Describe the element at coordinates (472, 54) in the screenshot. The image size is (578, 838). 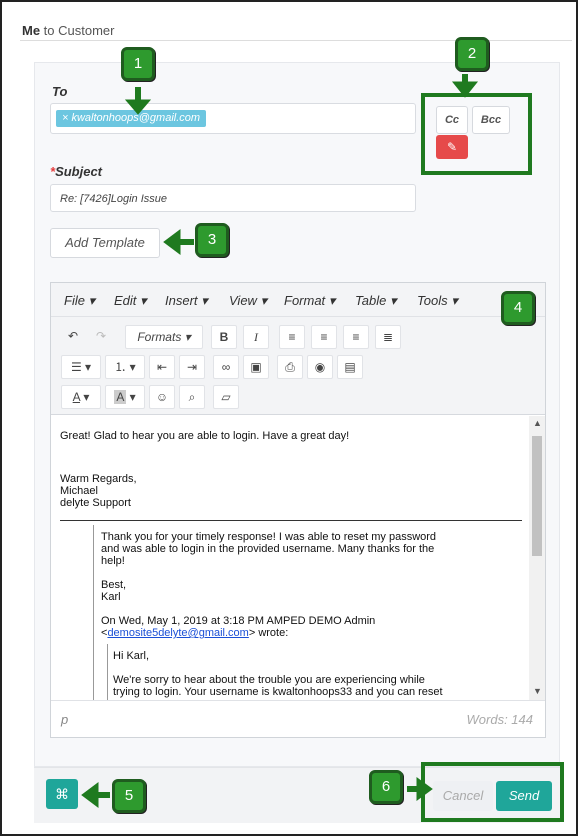
I see `callout-2: 2` at that location.